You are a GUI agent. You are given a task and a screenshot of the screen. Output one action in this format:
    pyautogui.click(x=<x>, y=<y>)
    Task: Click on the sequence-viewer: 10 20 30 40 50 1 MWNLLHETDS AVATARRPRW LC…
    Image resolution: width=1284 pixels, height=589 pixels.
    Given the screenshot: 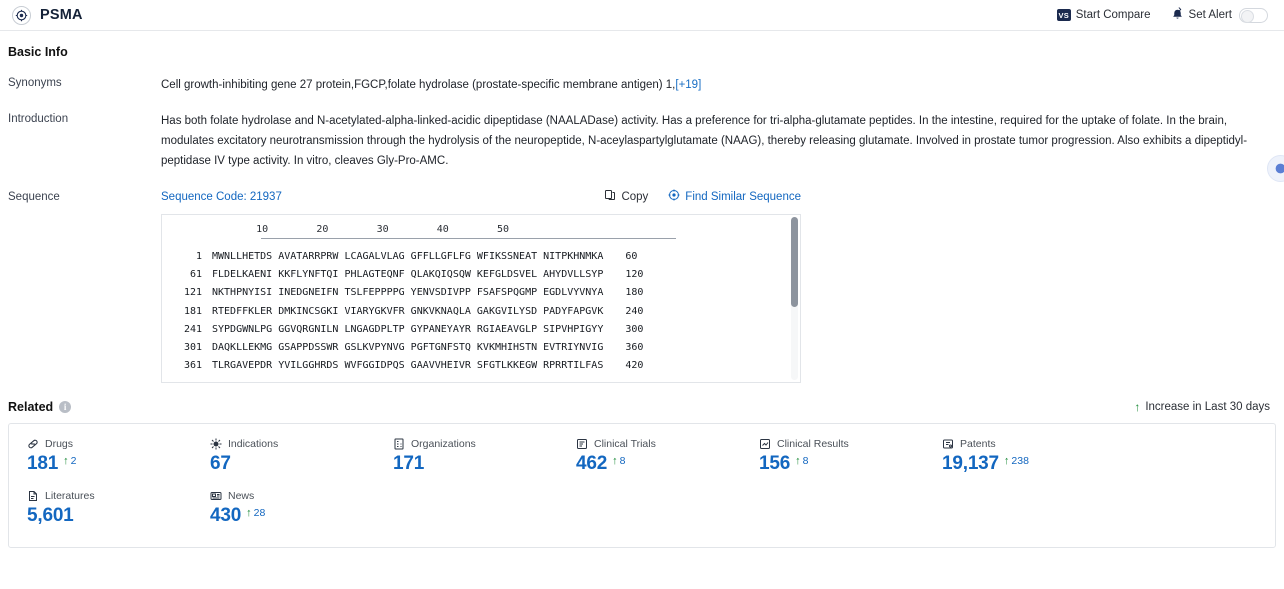 What is the action you would take?
    pyautogui.click(x=481, y=298)
    